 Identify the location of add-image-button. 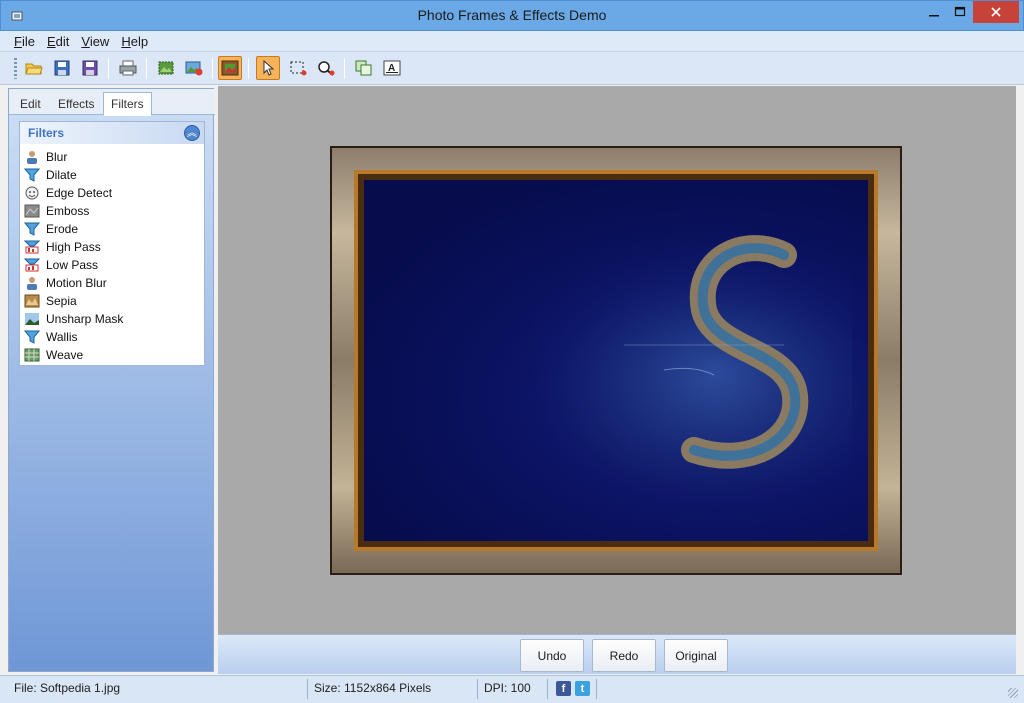
(194, 68).